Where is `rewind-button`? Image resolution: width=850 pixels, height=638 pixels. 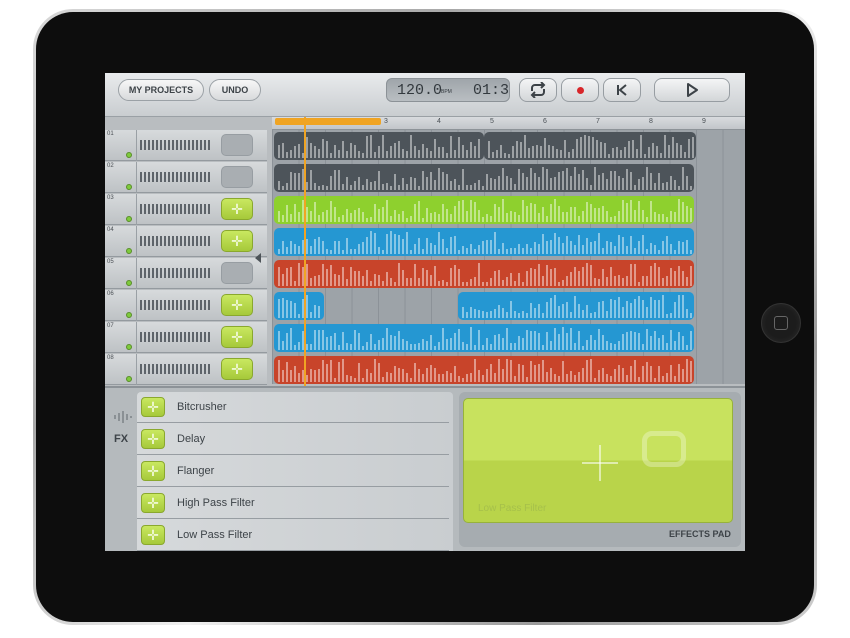
rewind-button is located at coordinates (622, 90).